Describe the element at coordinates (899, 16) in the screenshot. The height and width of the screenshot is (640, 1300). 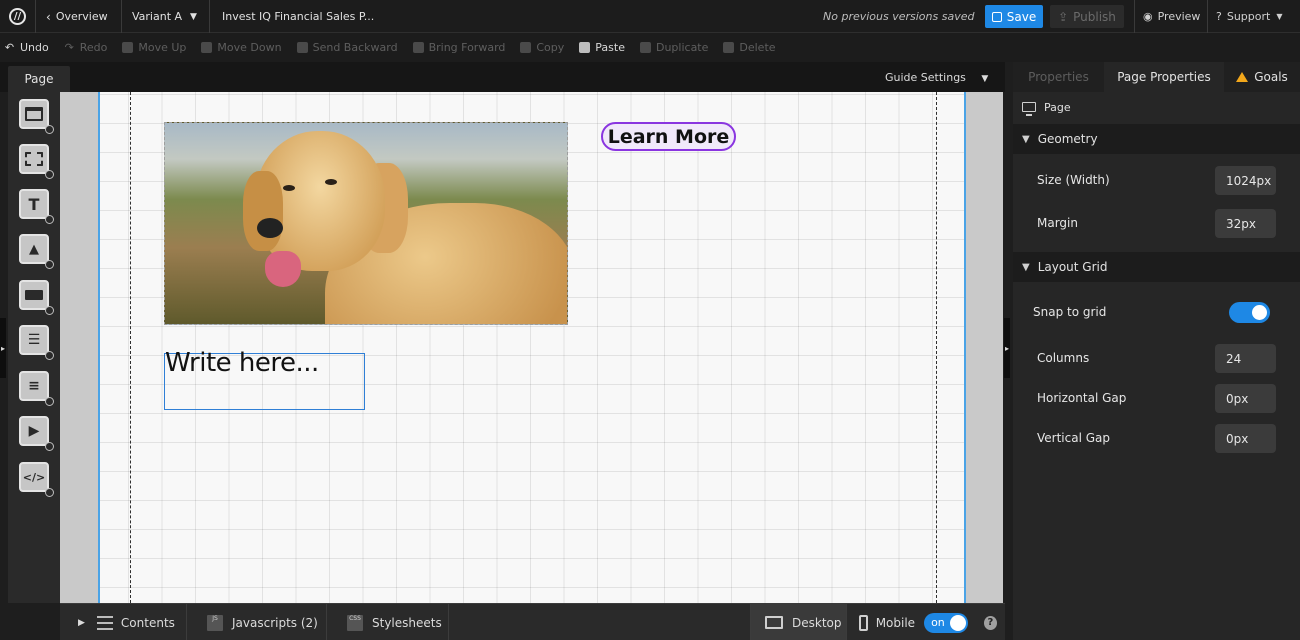
I see `version-status: No previous versions saved` at that location.